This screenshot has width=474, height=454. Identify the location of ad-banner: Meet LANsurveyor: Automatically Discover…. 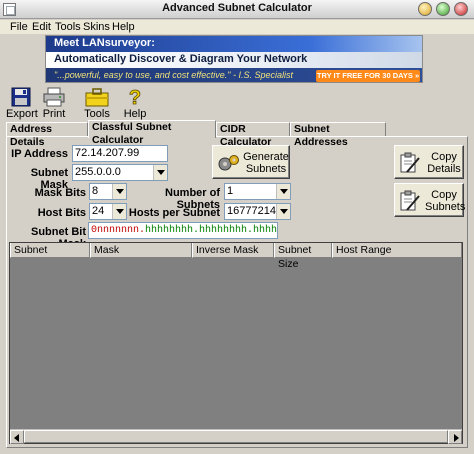
(234, 59).